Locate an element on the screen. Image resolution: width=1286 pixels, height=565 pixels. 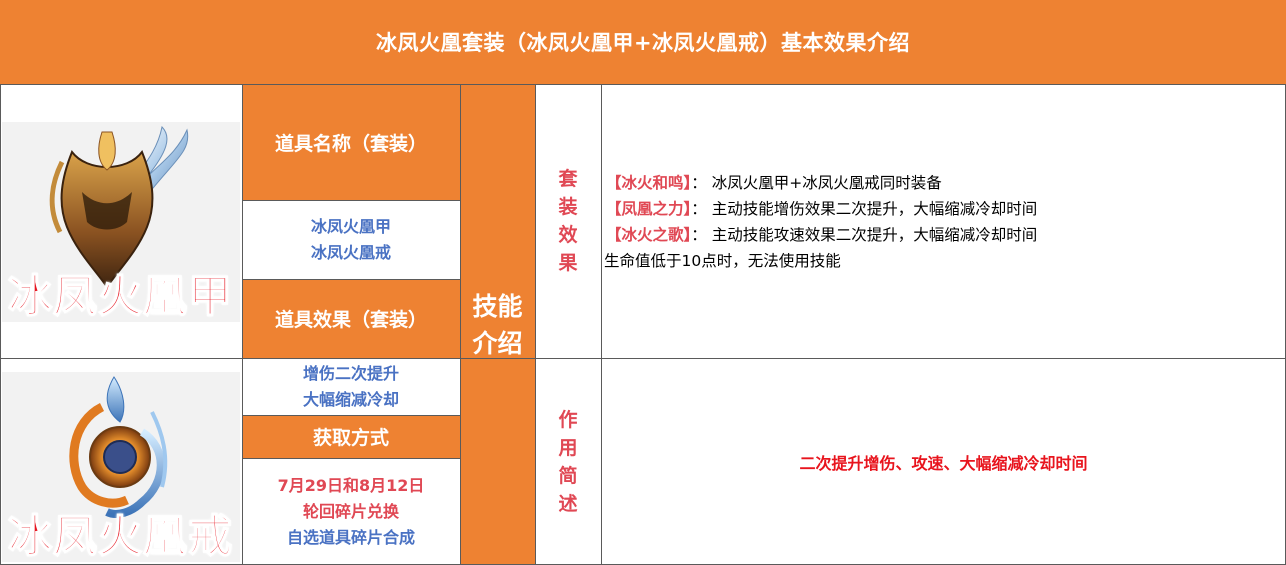
set-effect-label: 套 装 效 果 is located at coordinates (568, 221).